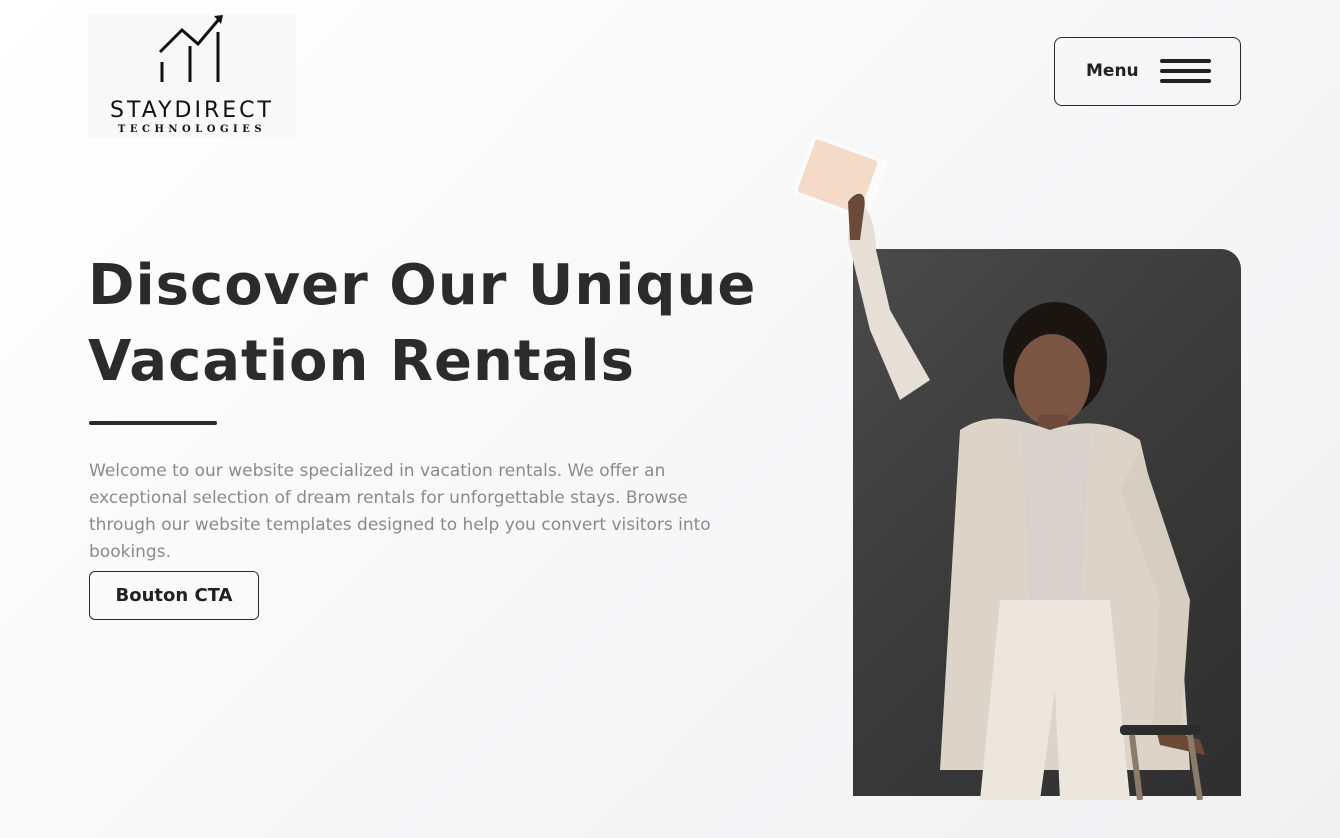 This screenshot has width=1340, height=838. I want to click on logo-tagline: TECHNOLOGIES, so click(192, 129).